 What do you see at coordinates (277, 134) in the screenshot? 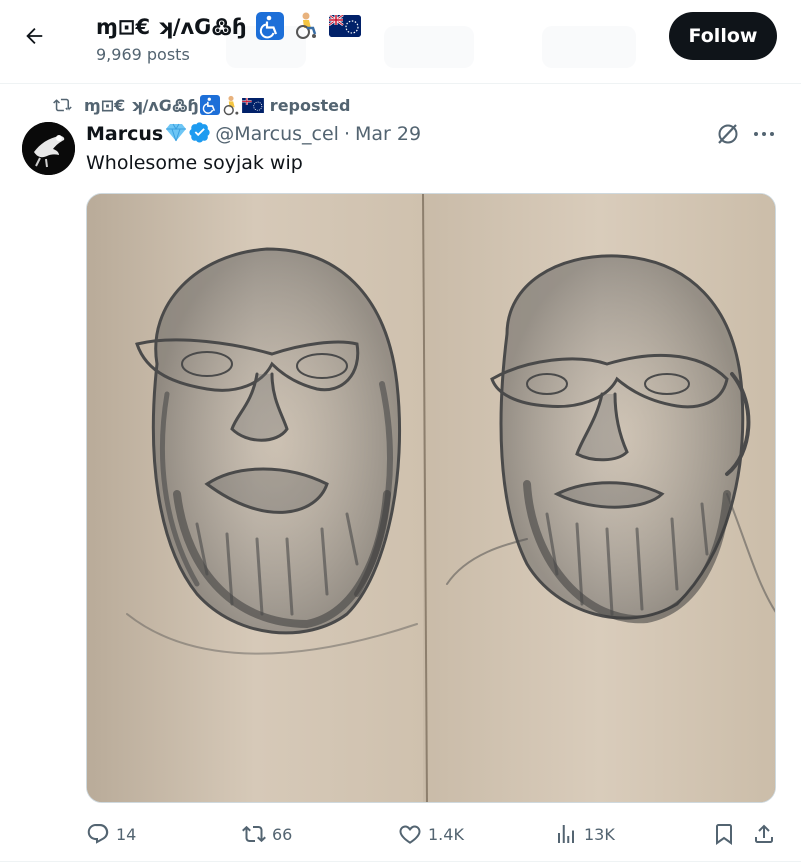
I see `author-handle: @Marcus_cel` at bounding box center [277, 134].